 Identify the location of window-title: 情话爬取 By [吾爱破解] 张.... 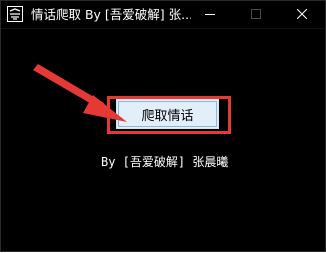
(111, 14).